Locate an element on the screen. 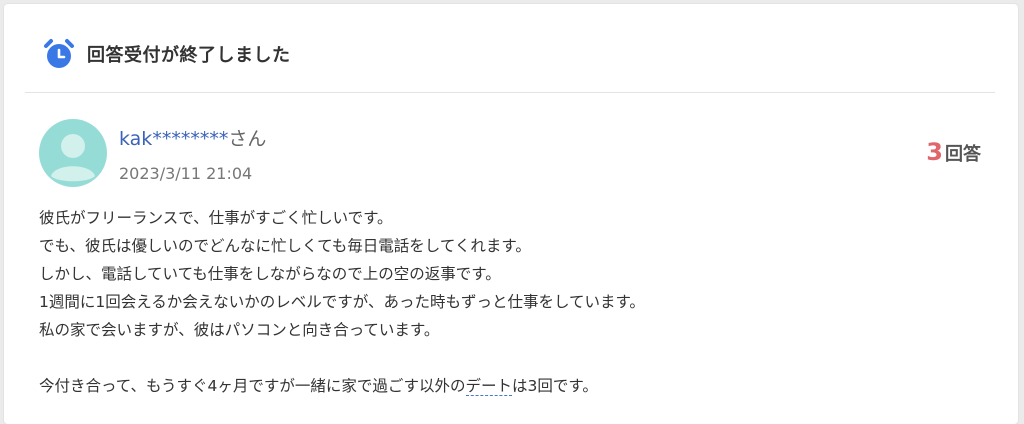 Image resolution: width=1024 pixels, height=424 pixels. body-line: でも、彼氏は優しいのでどんなに忙しくても毎日電話をしてくれます。 is located at coordinates (285, 246).